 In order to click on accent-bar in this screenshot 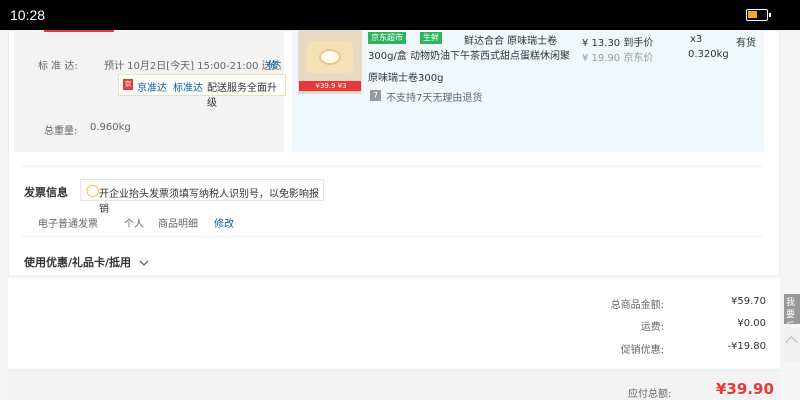, I will do `click(79, 31)`.